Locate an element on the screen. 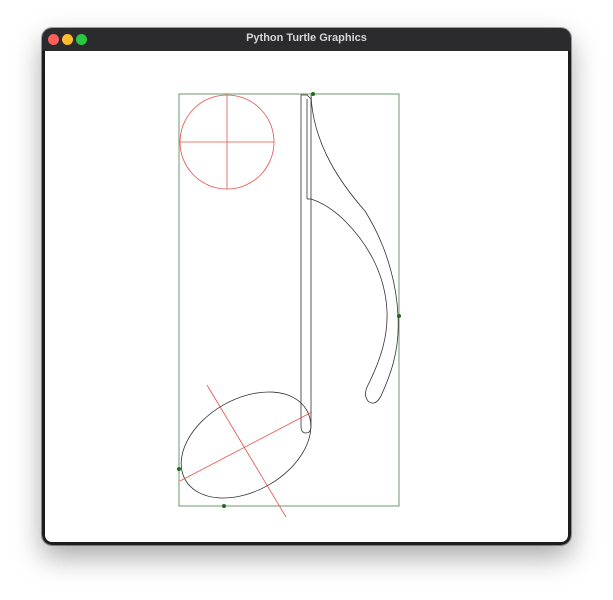 This screenshot has height=600, width=613. title-bar: Python Turtle Graphics is located at coordinates (306, 39).